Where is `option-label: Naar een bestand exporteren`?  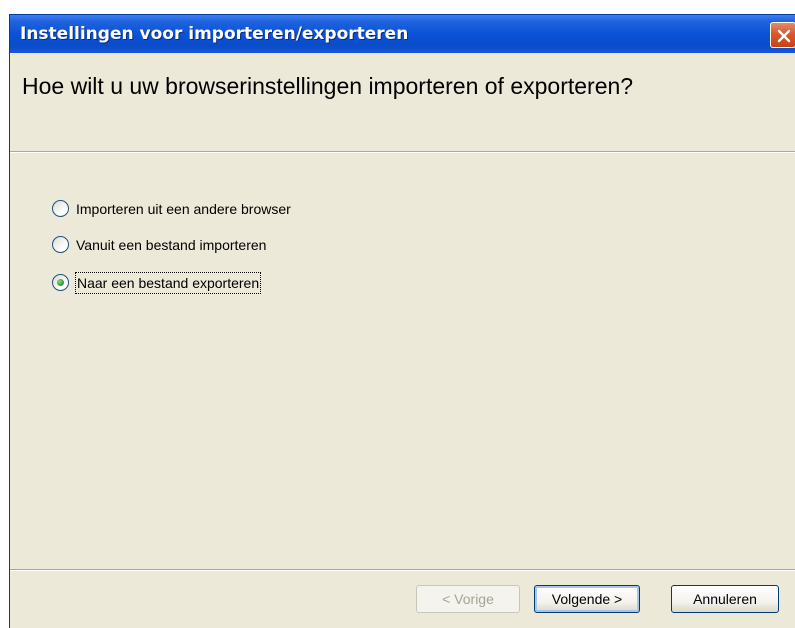
option-label: Naar een bestand exporteren is located at coordinates (168, 283).